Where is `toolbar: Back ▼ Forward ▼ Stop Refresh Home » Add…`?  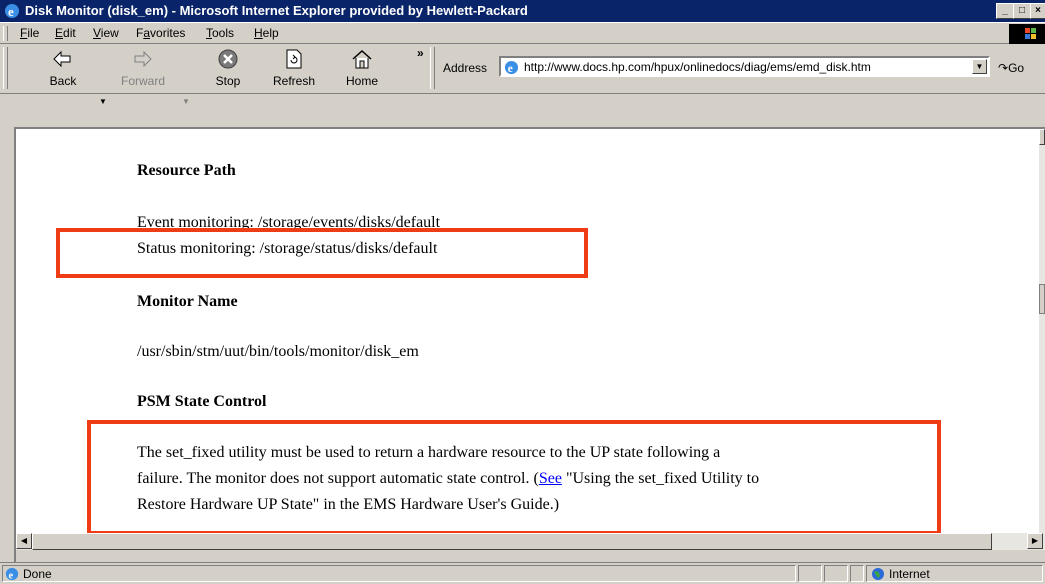 toolbar: Back ▼ Forward ▼ Stop Refresh Home » Add… is located at coordinates (522, 75).